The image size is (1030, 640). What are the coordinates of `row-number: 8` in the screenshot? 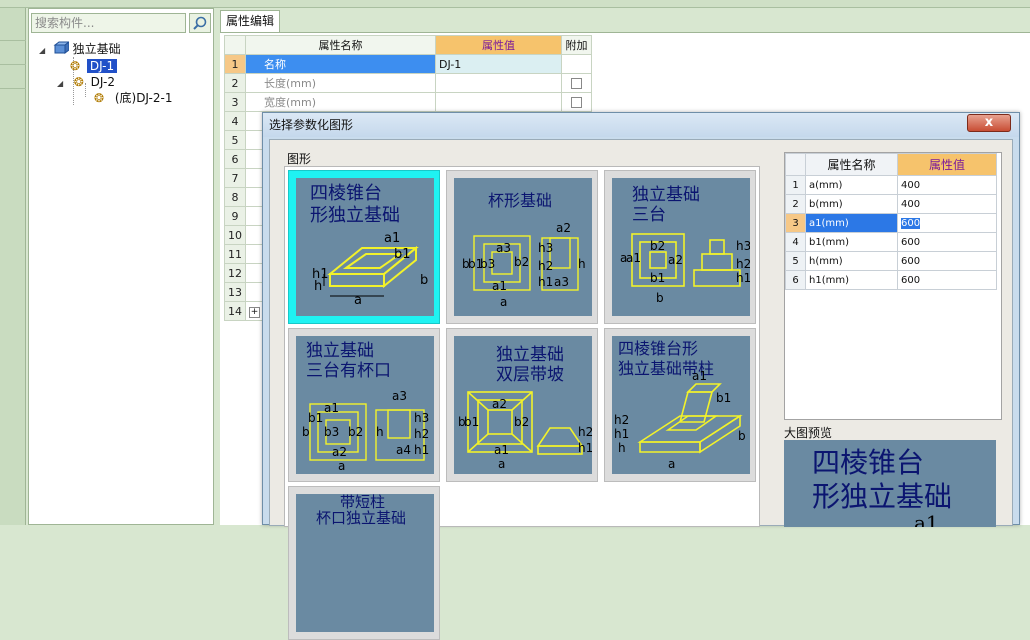 It's located at (235, 197).